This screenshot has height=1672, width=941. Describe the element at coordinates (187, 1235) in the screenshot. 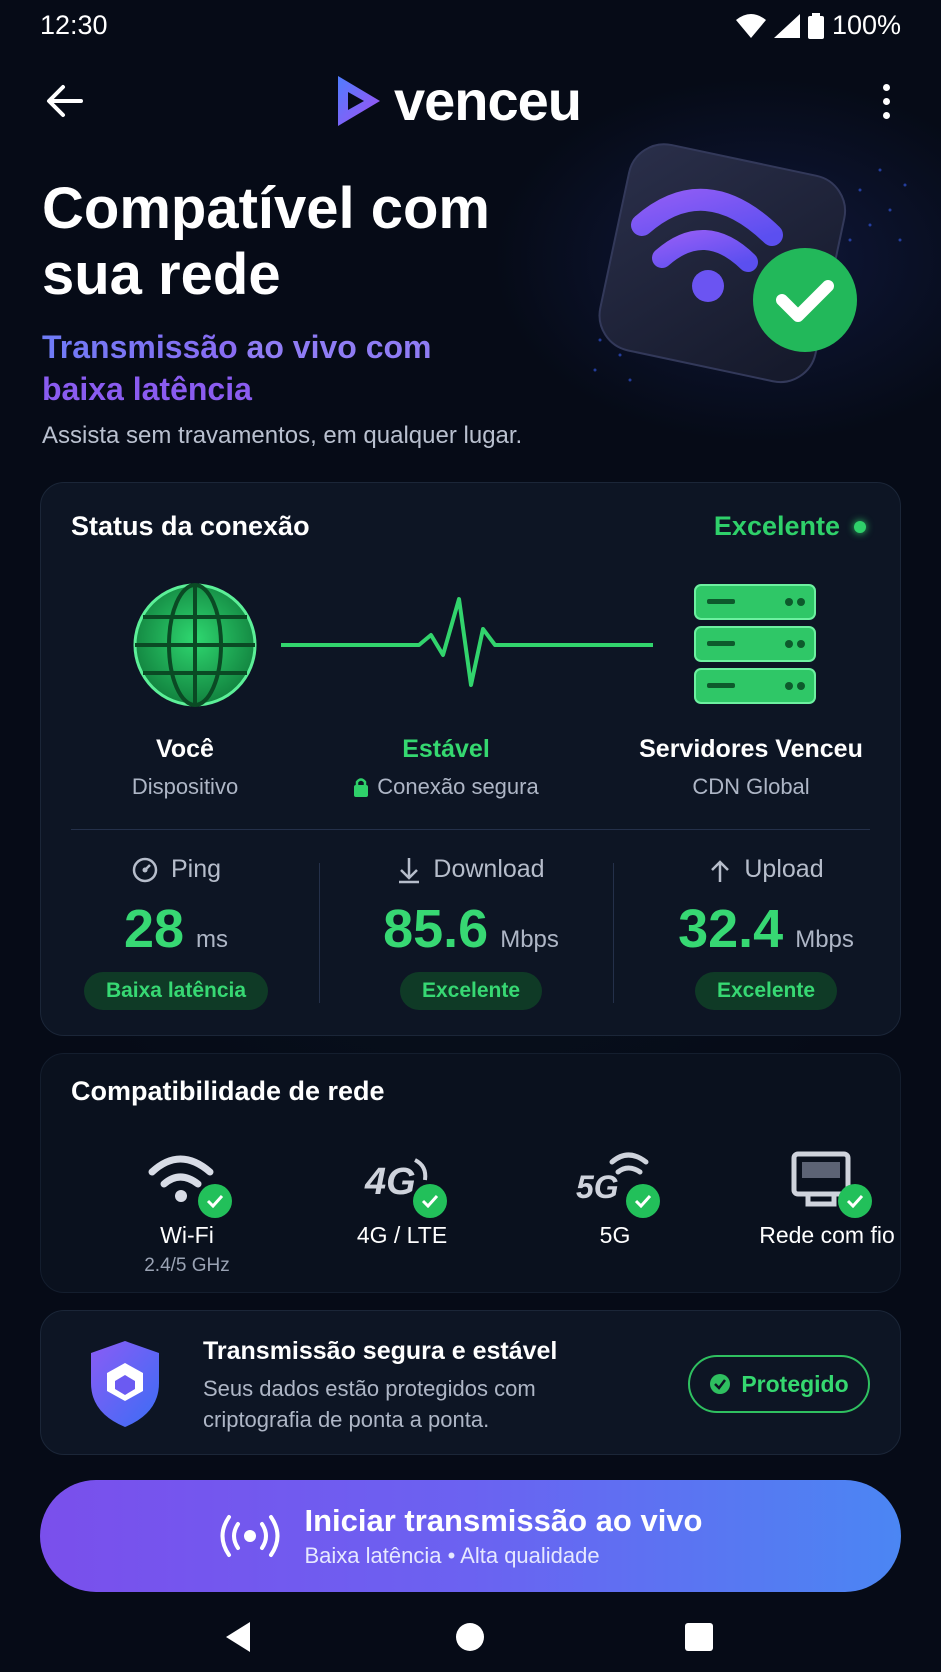

I see `compat-wifi-label: Wi-Fi` at that location.